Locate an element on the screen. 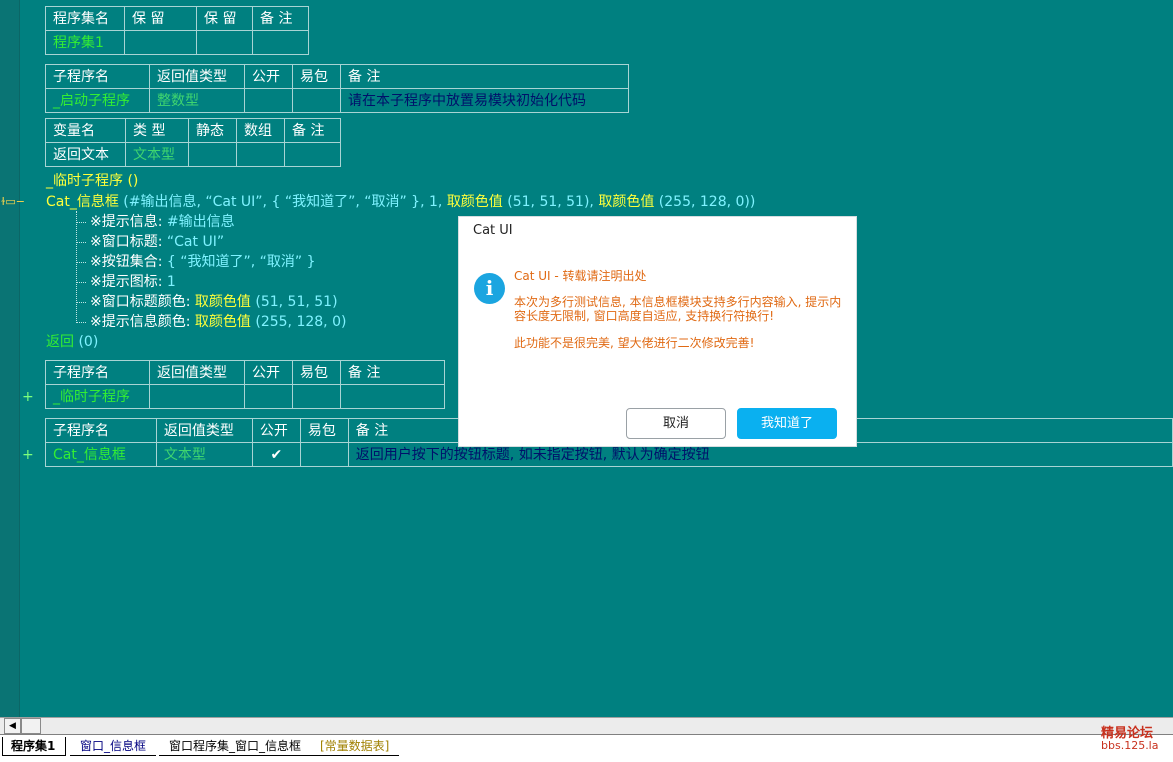 The image size is (1173, 762). param-line: ※提示信息颜色: 取颜色值 (255, 128, 0) is located at coordinates (218, 322).